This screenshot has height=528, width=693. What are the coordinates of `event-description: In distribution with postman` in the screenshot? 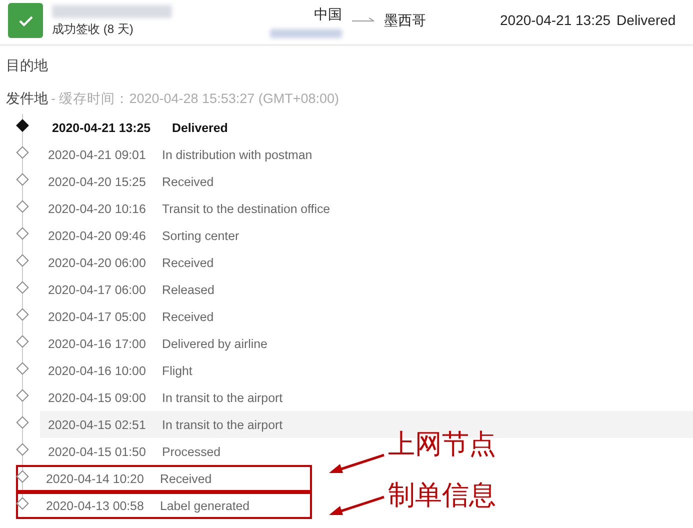 It's located at (237, 155).